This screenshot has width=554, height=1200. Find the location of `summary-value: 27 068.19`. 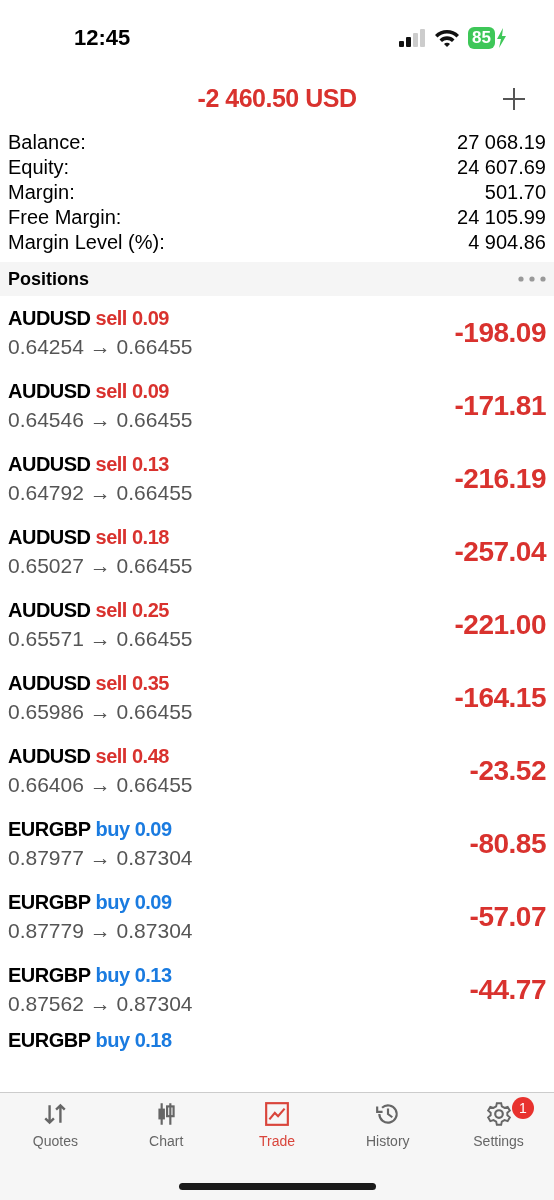

summary-value: 27 068.19 is located at coordinates (501, 142).